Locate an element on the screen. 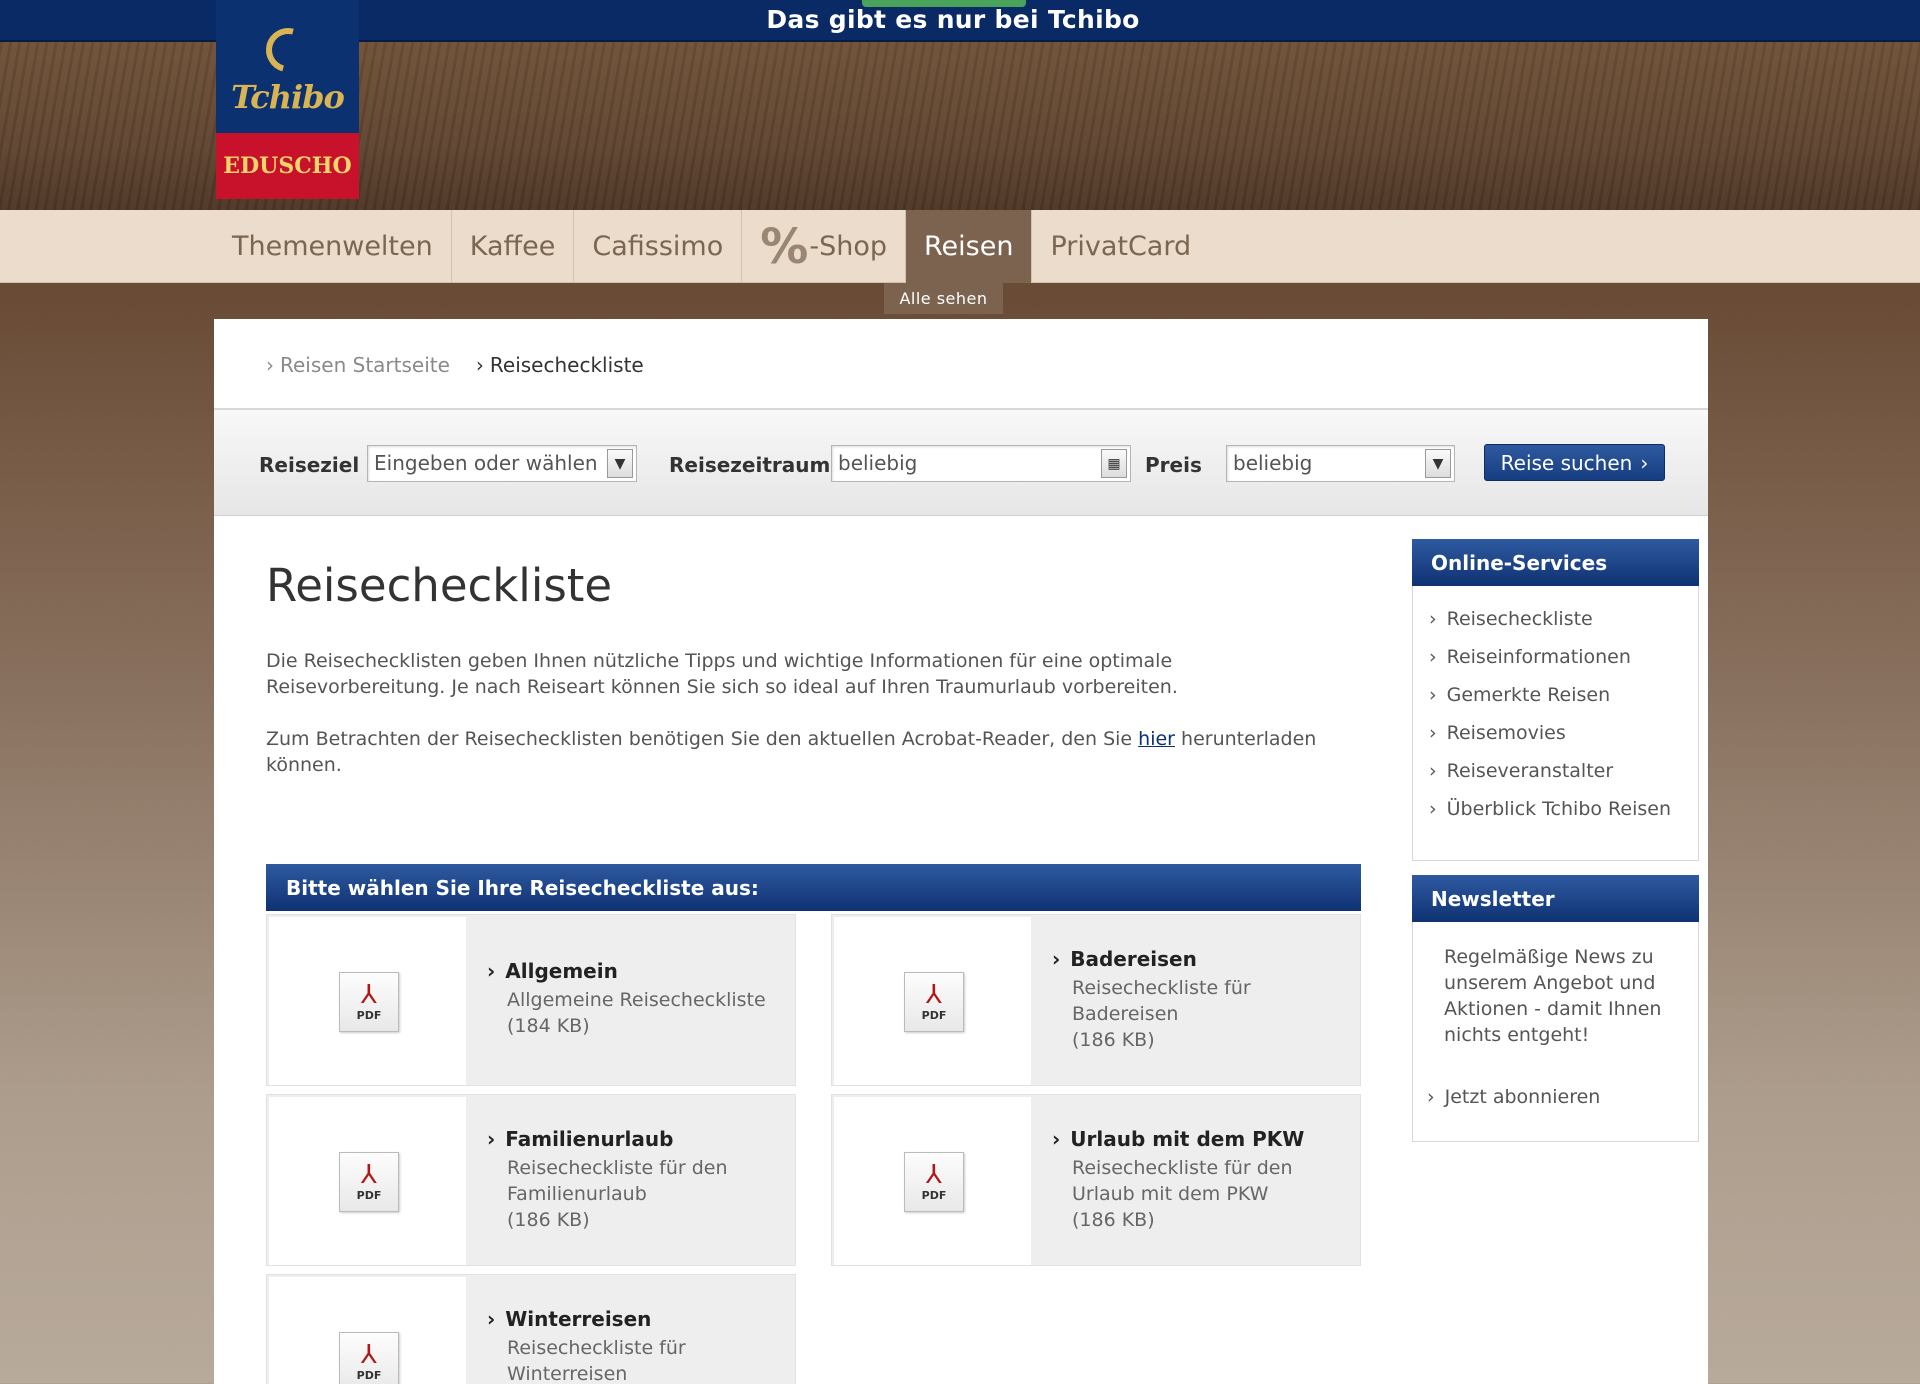 This screenshot has height=1384, width=1920. percent-icon: % is located at coordinates (784, 246).